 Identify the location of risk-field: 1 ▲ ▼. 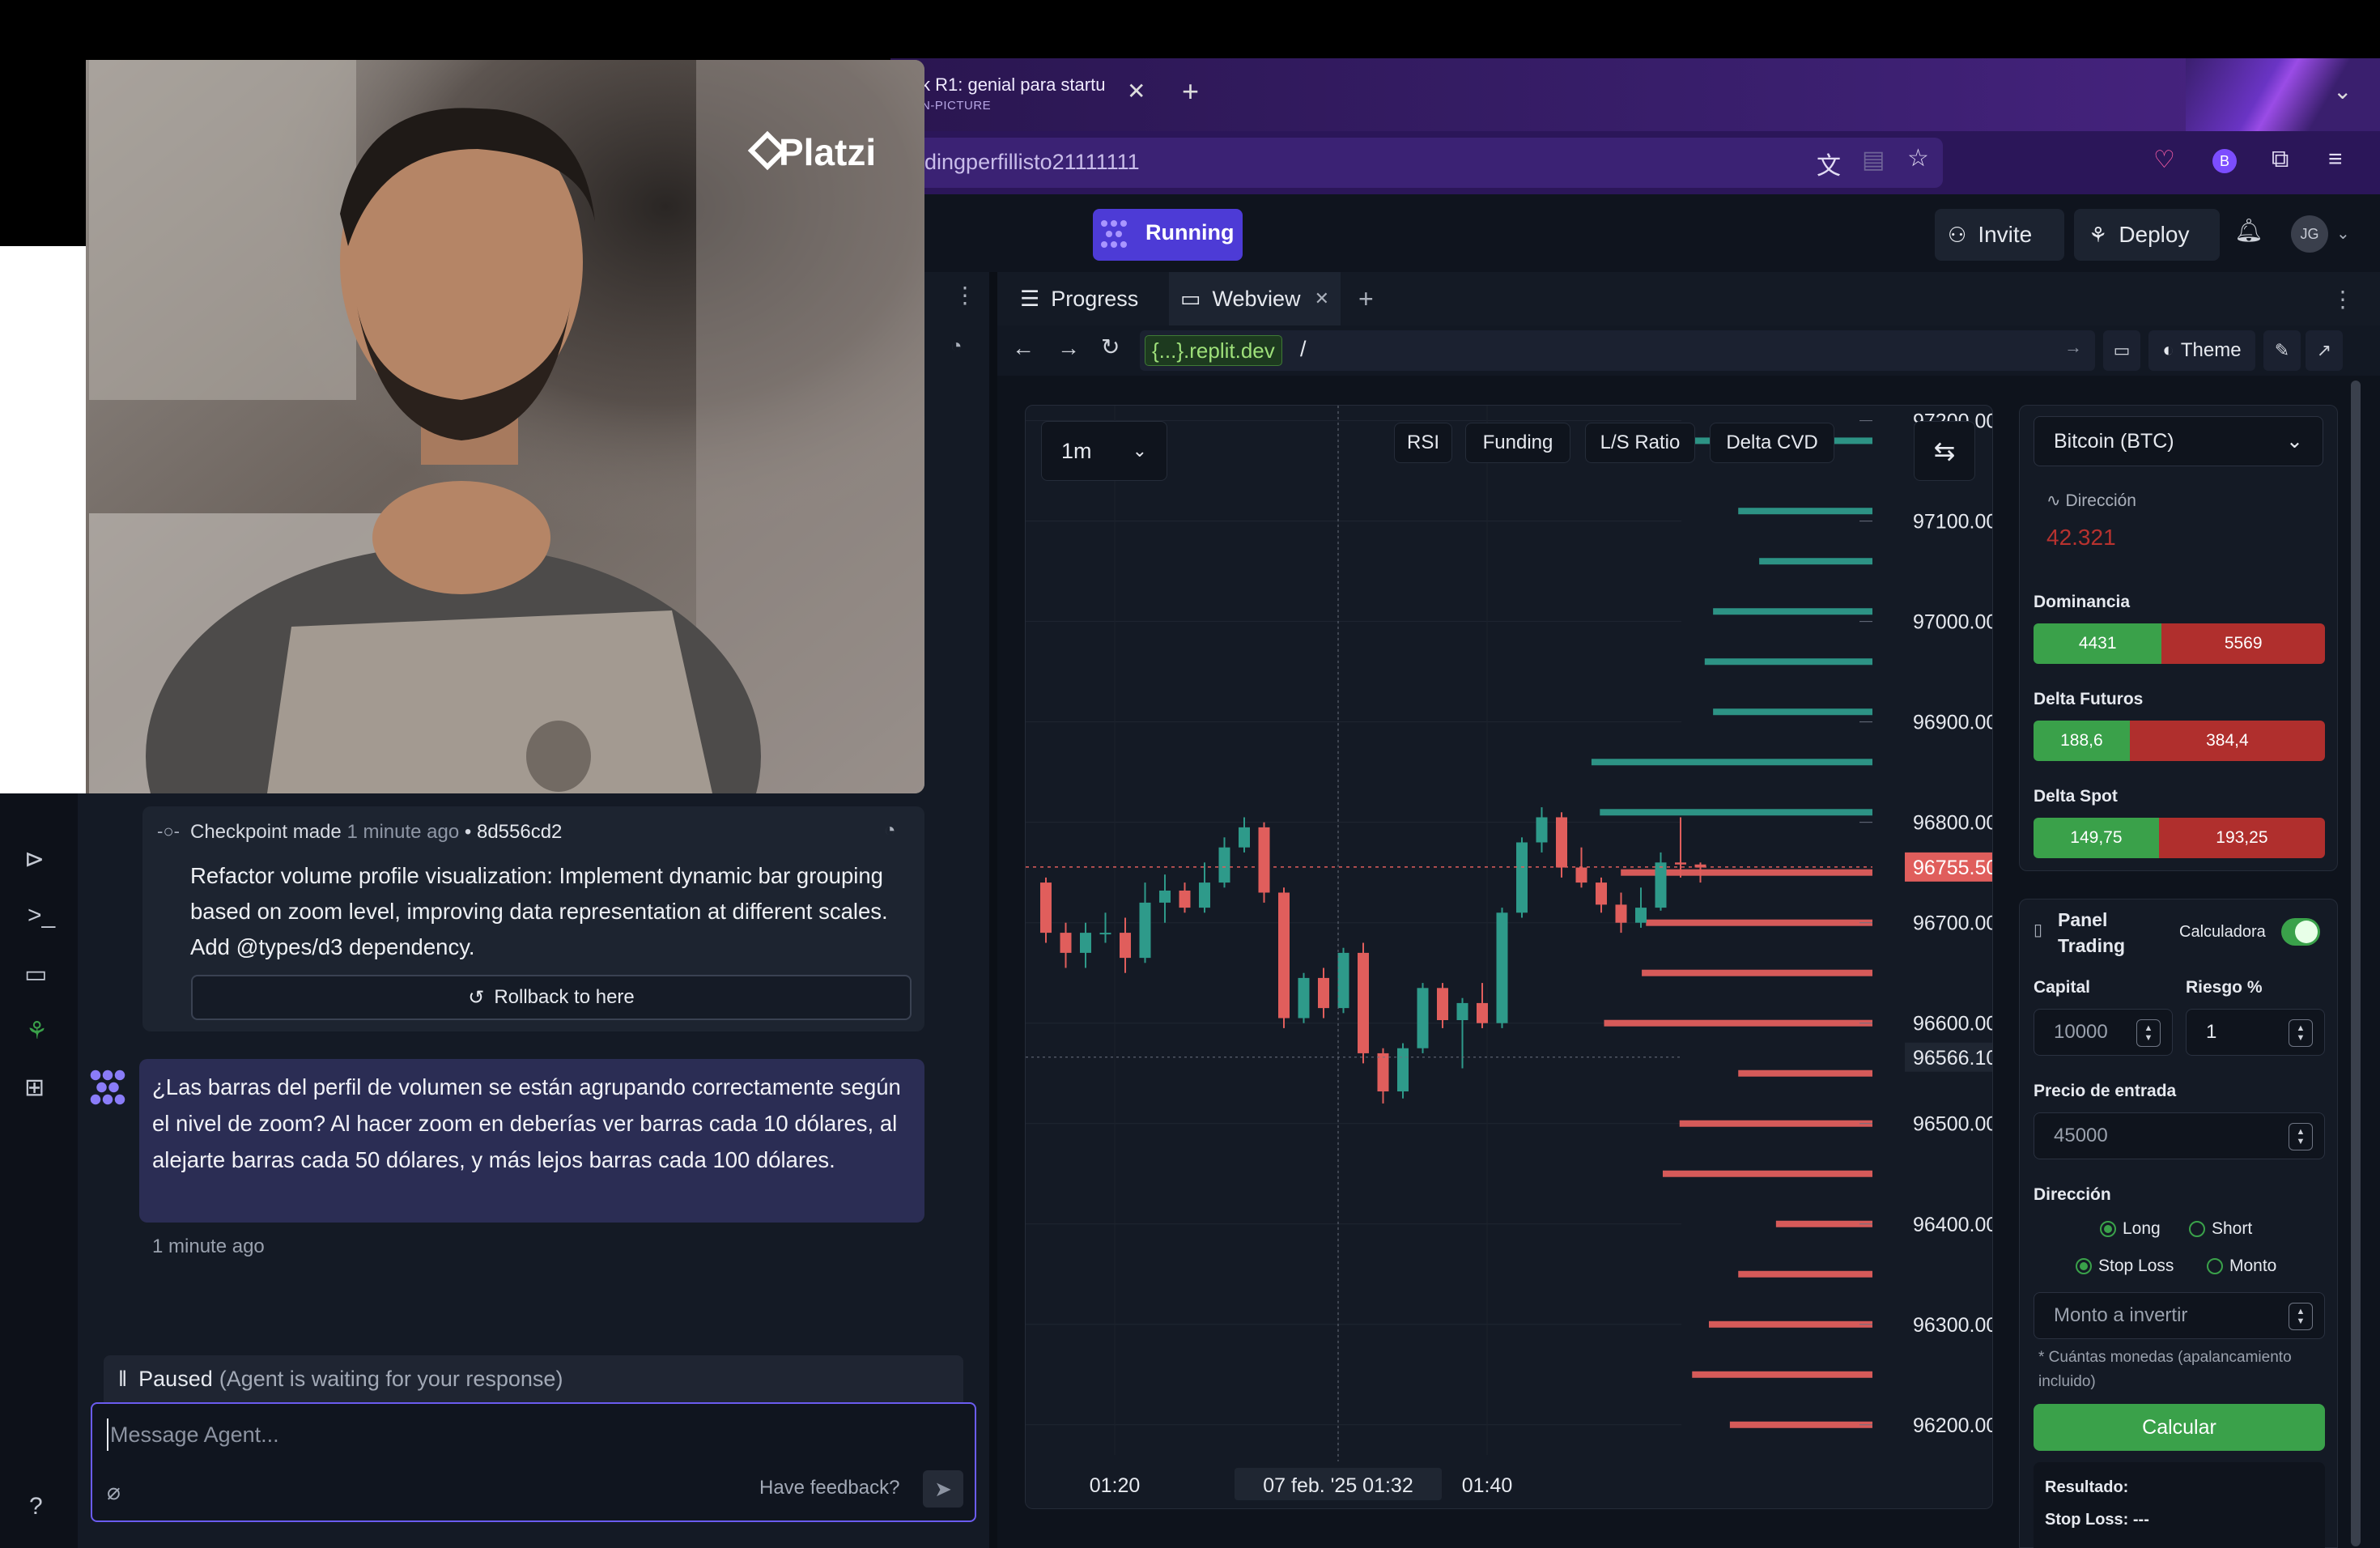
(2256, 1033).